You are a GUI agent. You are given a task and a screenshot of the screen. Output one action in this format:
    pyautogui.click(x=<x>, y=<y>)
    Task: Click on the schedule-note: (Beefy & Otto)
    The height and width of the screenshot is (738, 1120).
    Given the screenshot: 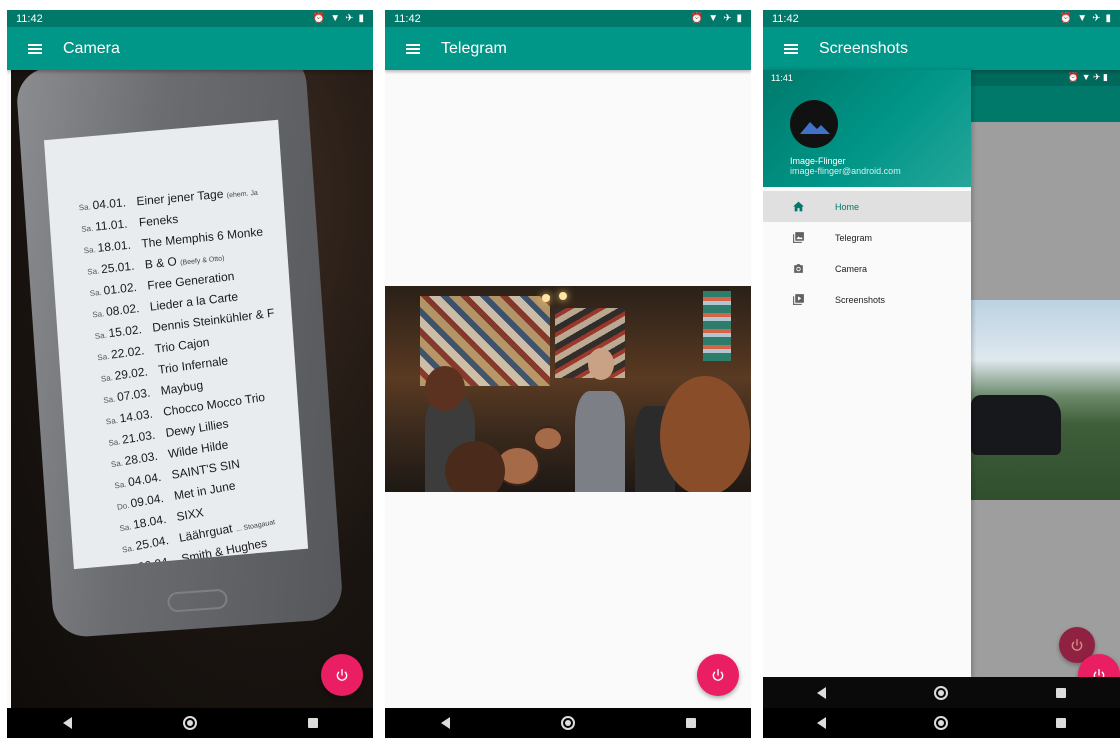 What is the action you would take?
    pyautogui.click(x=202, y=261)
    